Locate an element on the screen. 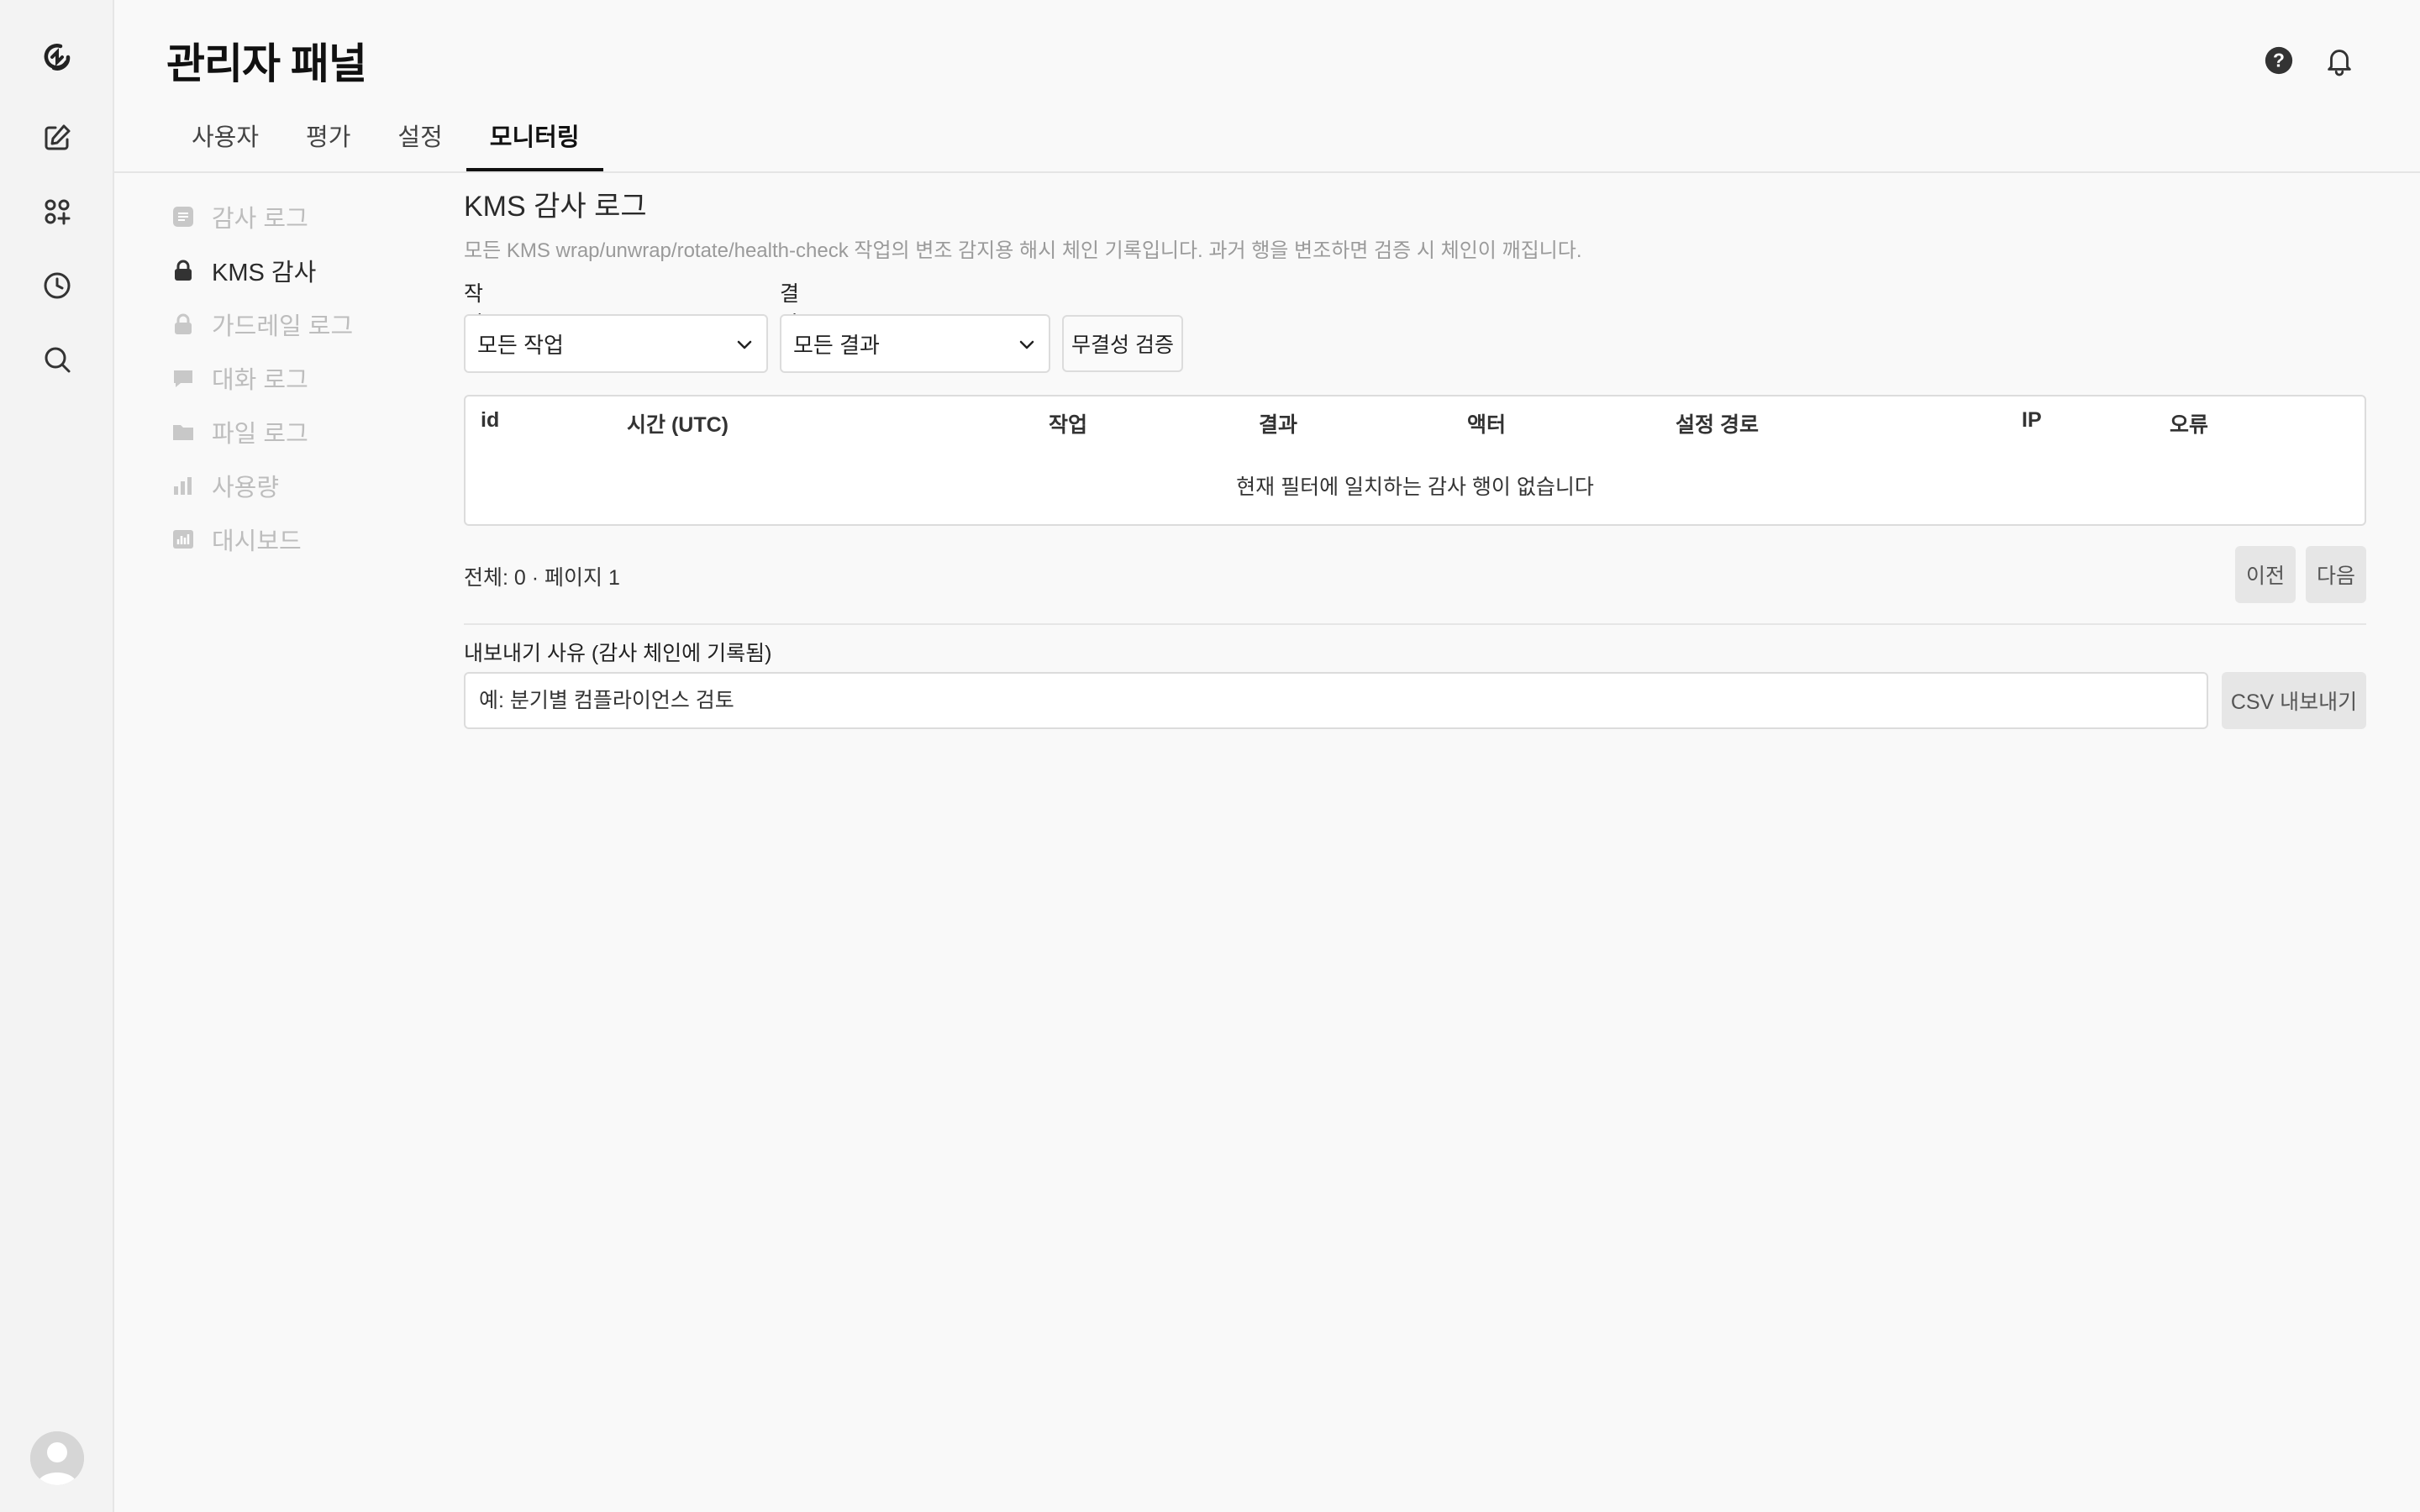 This screenshot has width=2420, height=1512. subnav-item-label: KMS 감사 is located at coordinates (264, 273).